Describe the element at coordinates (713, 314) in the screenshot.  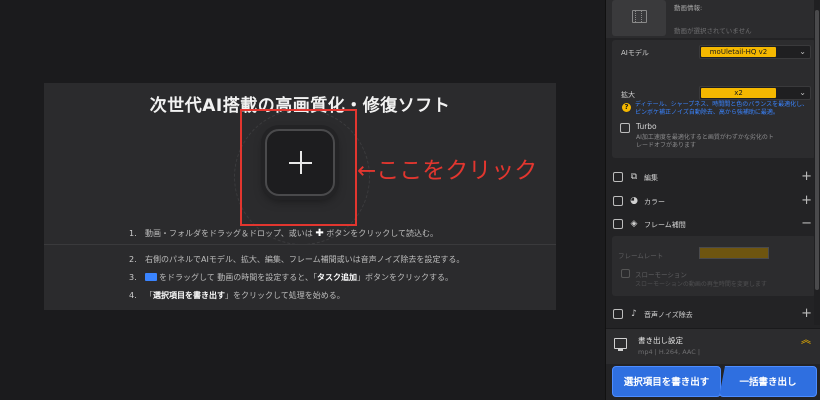
I see `noise-row: ♪ 音声ノイズ除去 +` at that location.